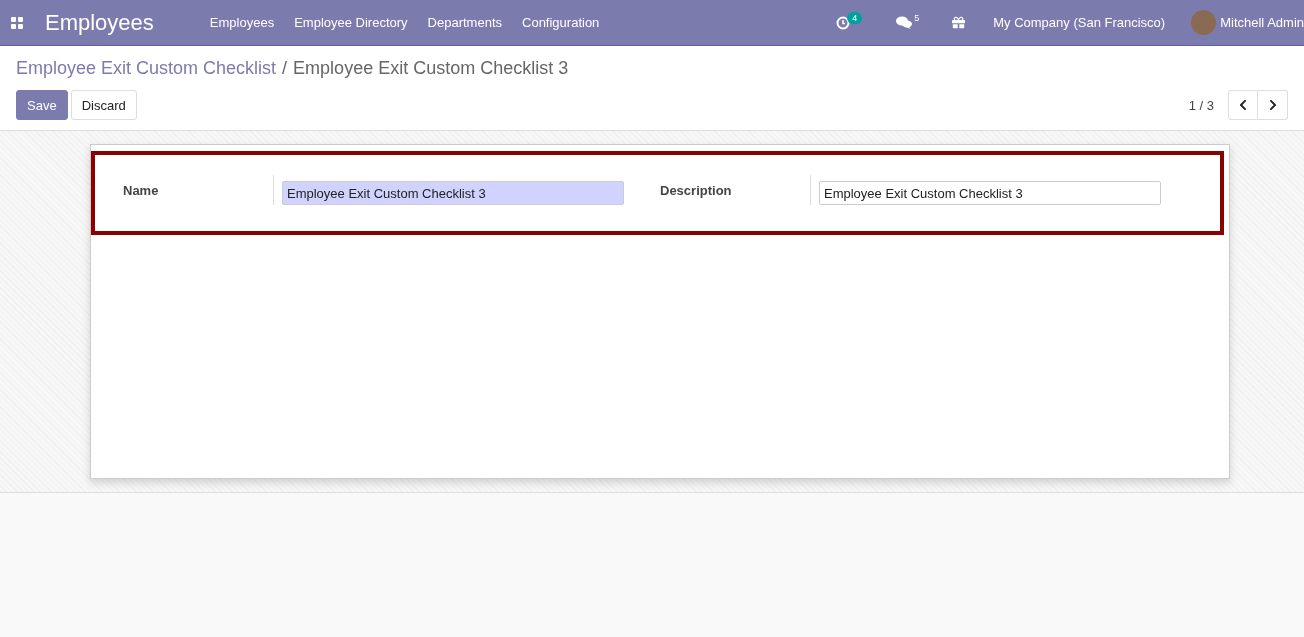 This screenshot has height=637, width=1304. I want to click on breadcrumb-current: Employee Exit Custom Checklist 3, so click(431, 68).